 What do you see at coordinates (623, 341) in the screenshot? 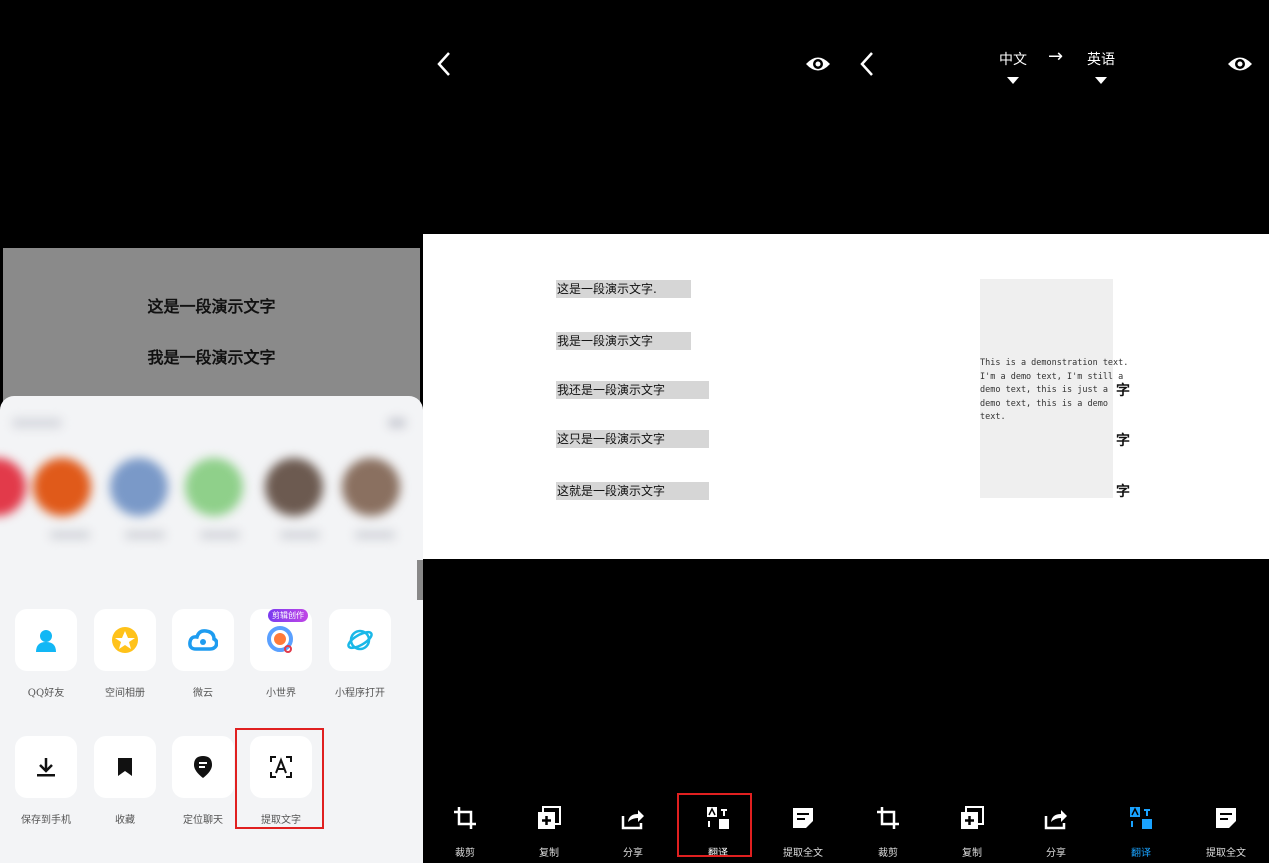
I see `ocr-line: 我是一段演示文字` at bounding box center [623, 341].